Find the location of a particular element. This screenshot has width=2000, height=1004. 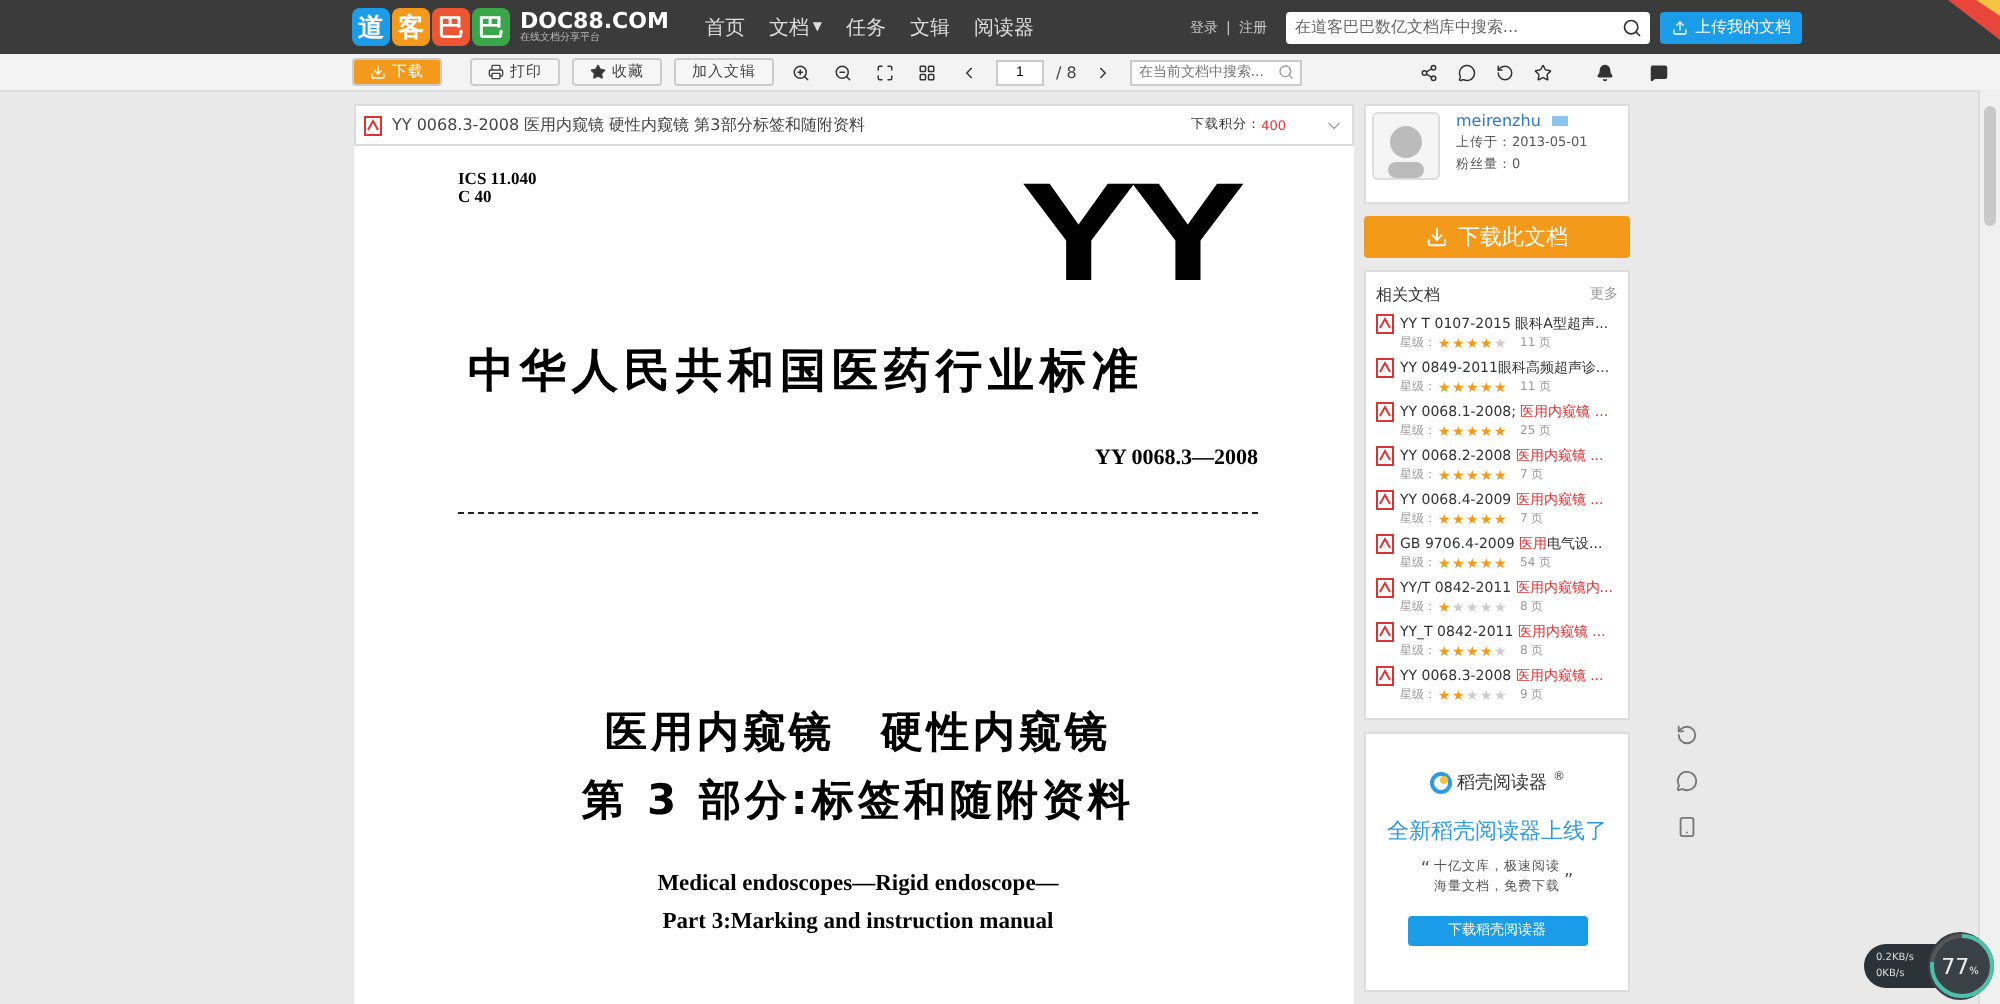

standard-number: YY 0068.3—2008 is located at coordinates (1176, 458).